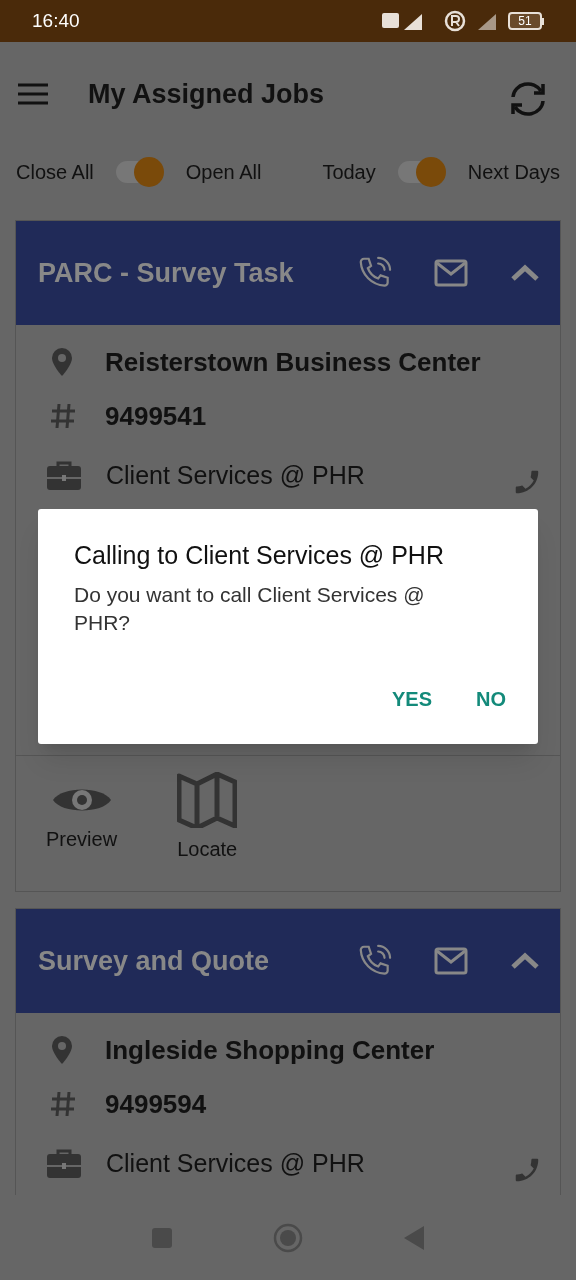 Image resolution: width=576 pixels, height=1280 pixels. What do you see at coordinates (56, 20) in the screenshot?
I see `status-time: 16:40` at bounding box center [56, 20].